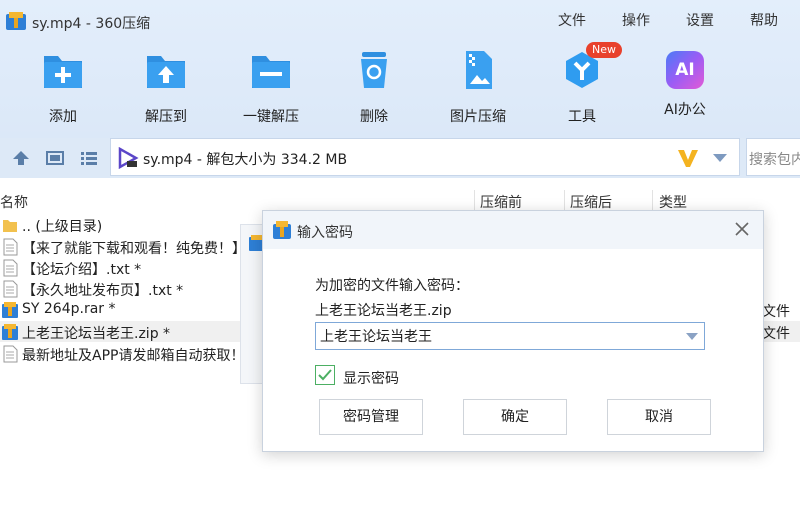 The image size is (800, 528). I want to click on folder-icon, so click(10, 226).